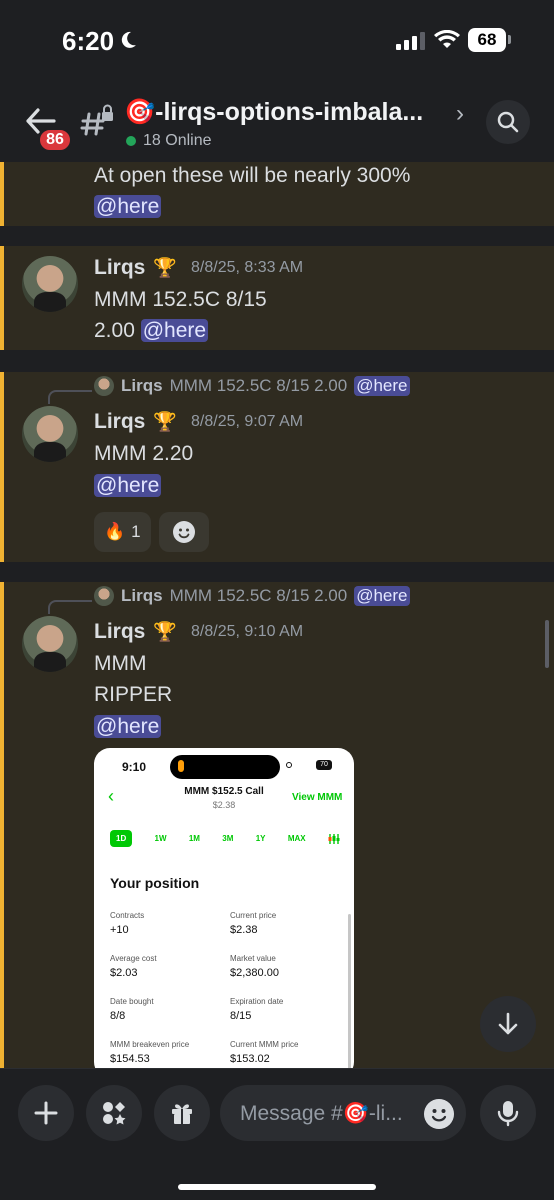 The height and width of the screenshot is (1200, 554). I want to click on range-tabs: 1D 1W 1M 3M 1Y MAX, so click(225, 838).